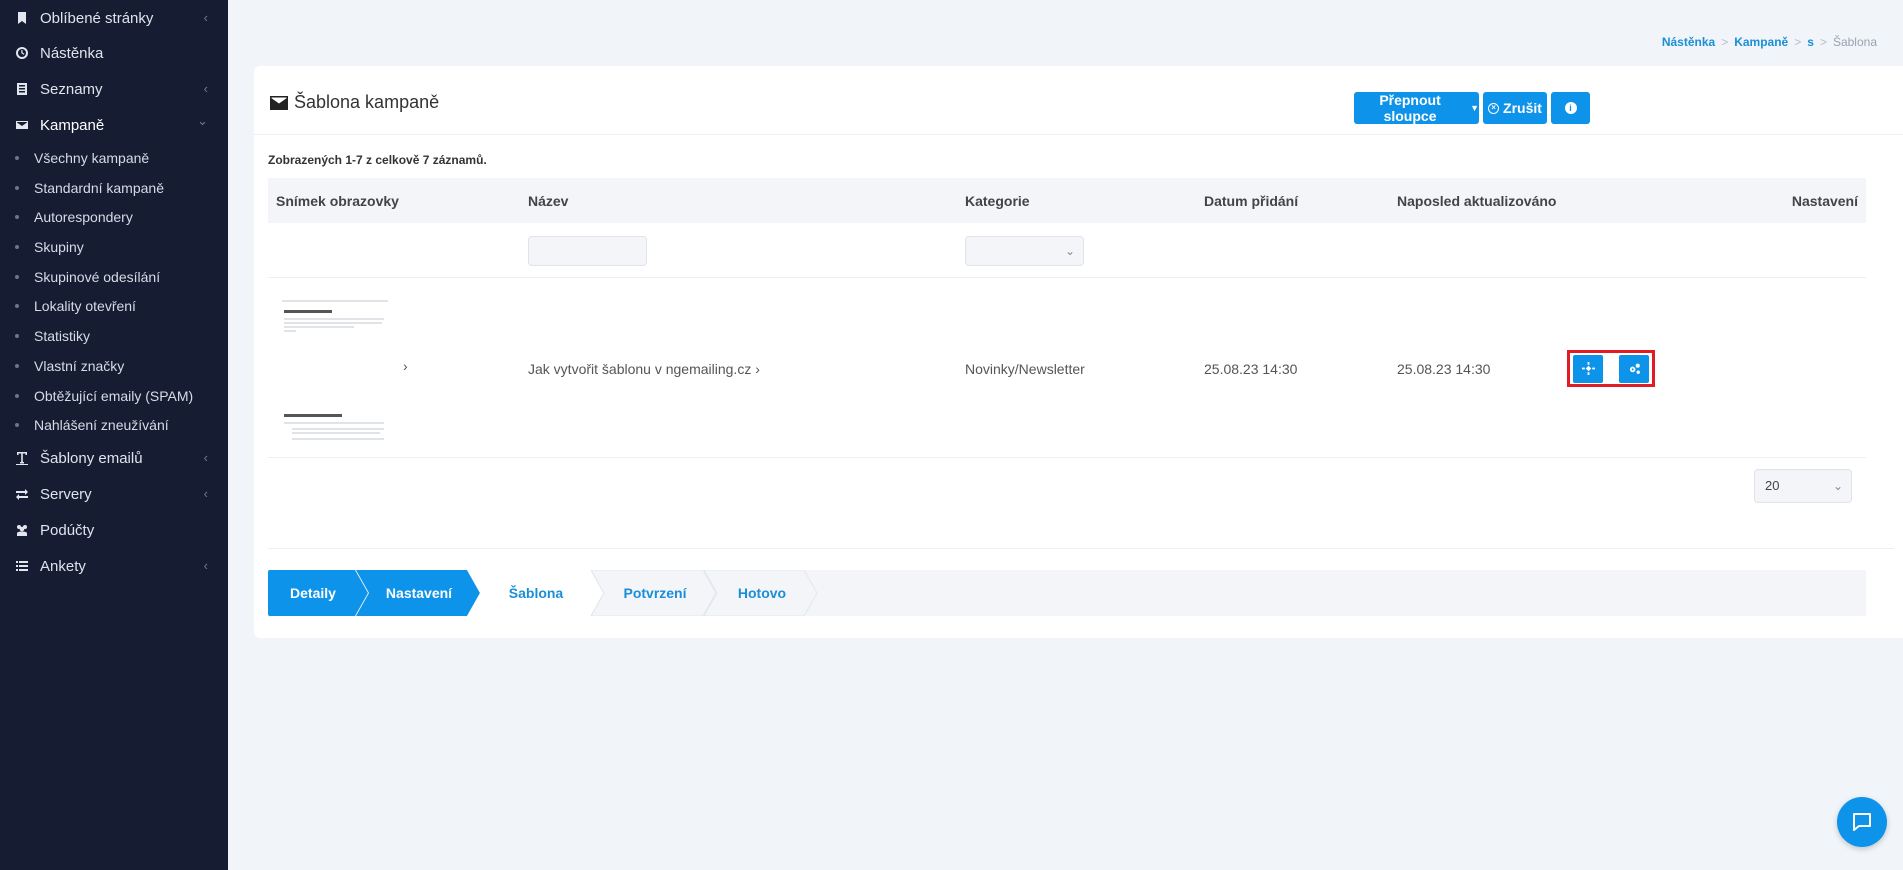 The image size is (1903, 870). Describe the element at coordinates (22, 125) in the screenshot. I see `envelope-icon` at that location.